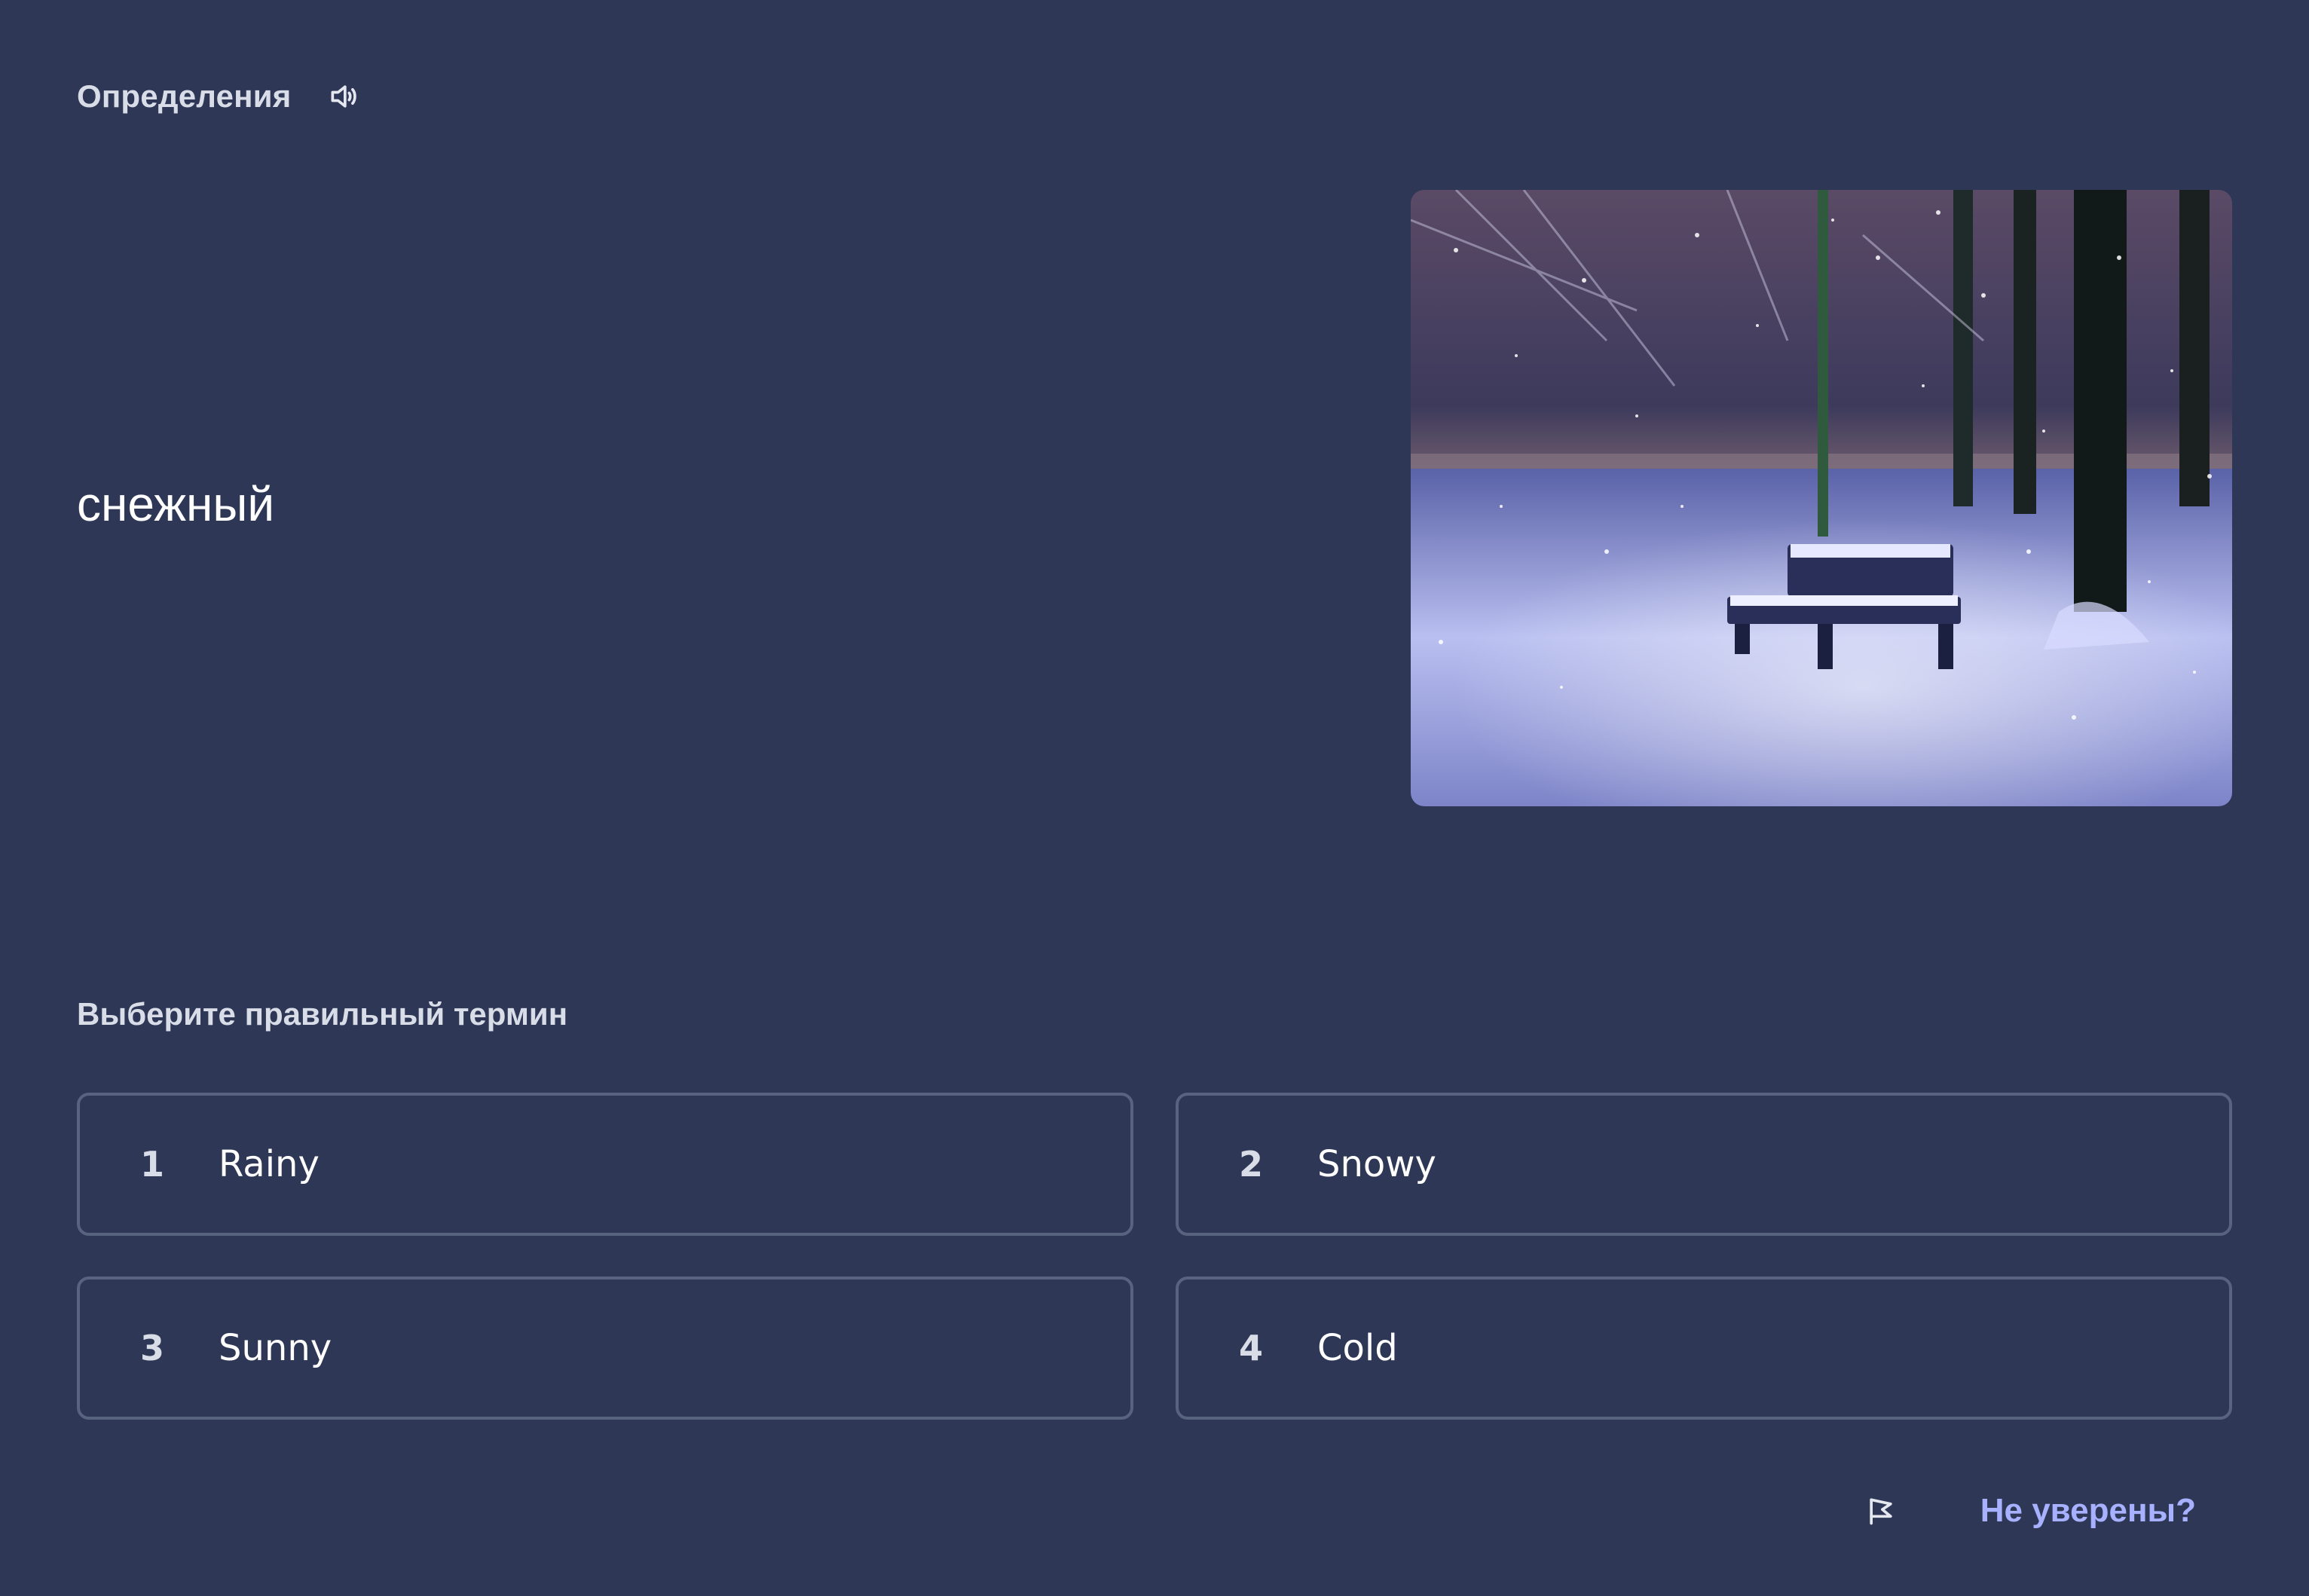  What do you see at coordinates (152, 1164) in the screenshot?
I see `option-number: 1` at bounding box center [152, 1164].